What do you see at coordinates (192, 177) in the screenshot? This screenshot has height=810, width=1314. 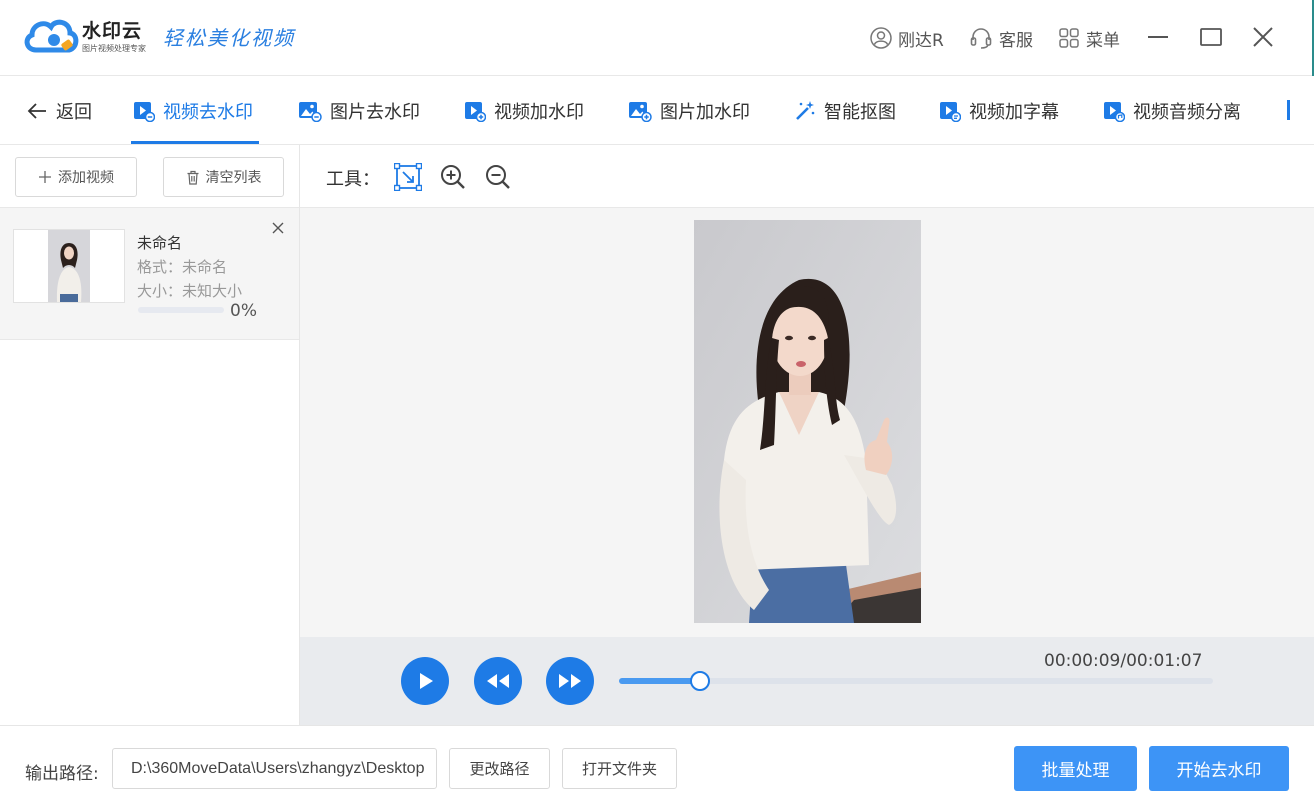 I see `trash-icon` at bounding box center [192, 177].